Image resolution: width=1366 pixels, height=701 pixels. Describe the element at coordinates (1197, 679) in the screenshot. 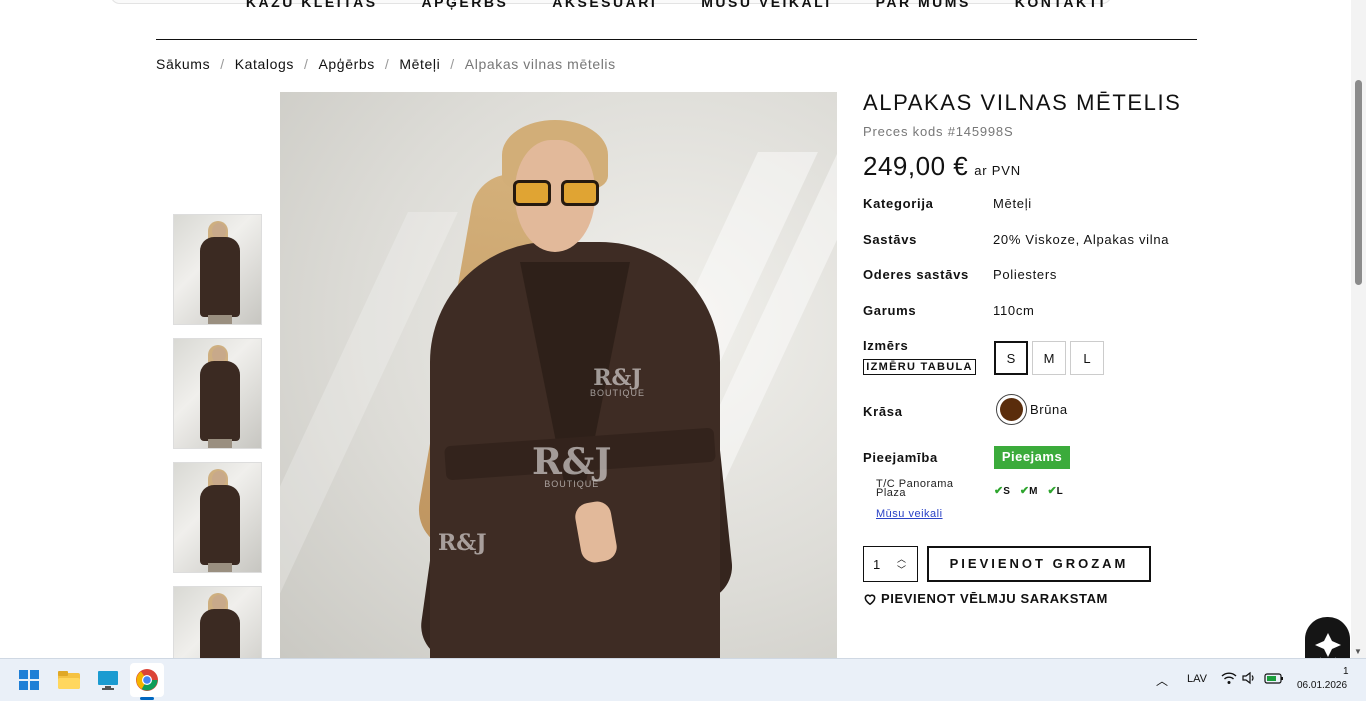

I see `language-indicator: LAV` at that location.